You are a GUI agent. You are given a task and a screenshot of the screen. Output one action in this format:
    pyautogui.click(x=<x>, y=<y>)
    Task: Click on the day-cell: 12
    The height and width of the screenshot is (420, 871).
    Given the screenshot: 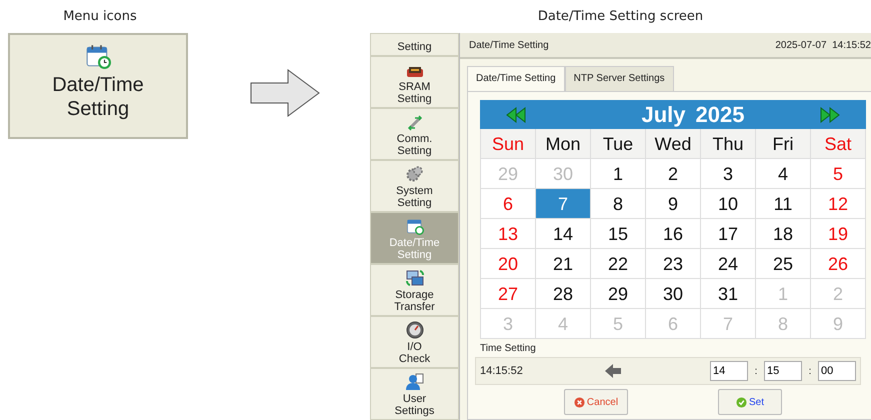 What is the action you would take?
    pyautogui.click(x=838, y=204)
    